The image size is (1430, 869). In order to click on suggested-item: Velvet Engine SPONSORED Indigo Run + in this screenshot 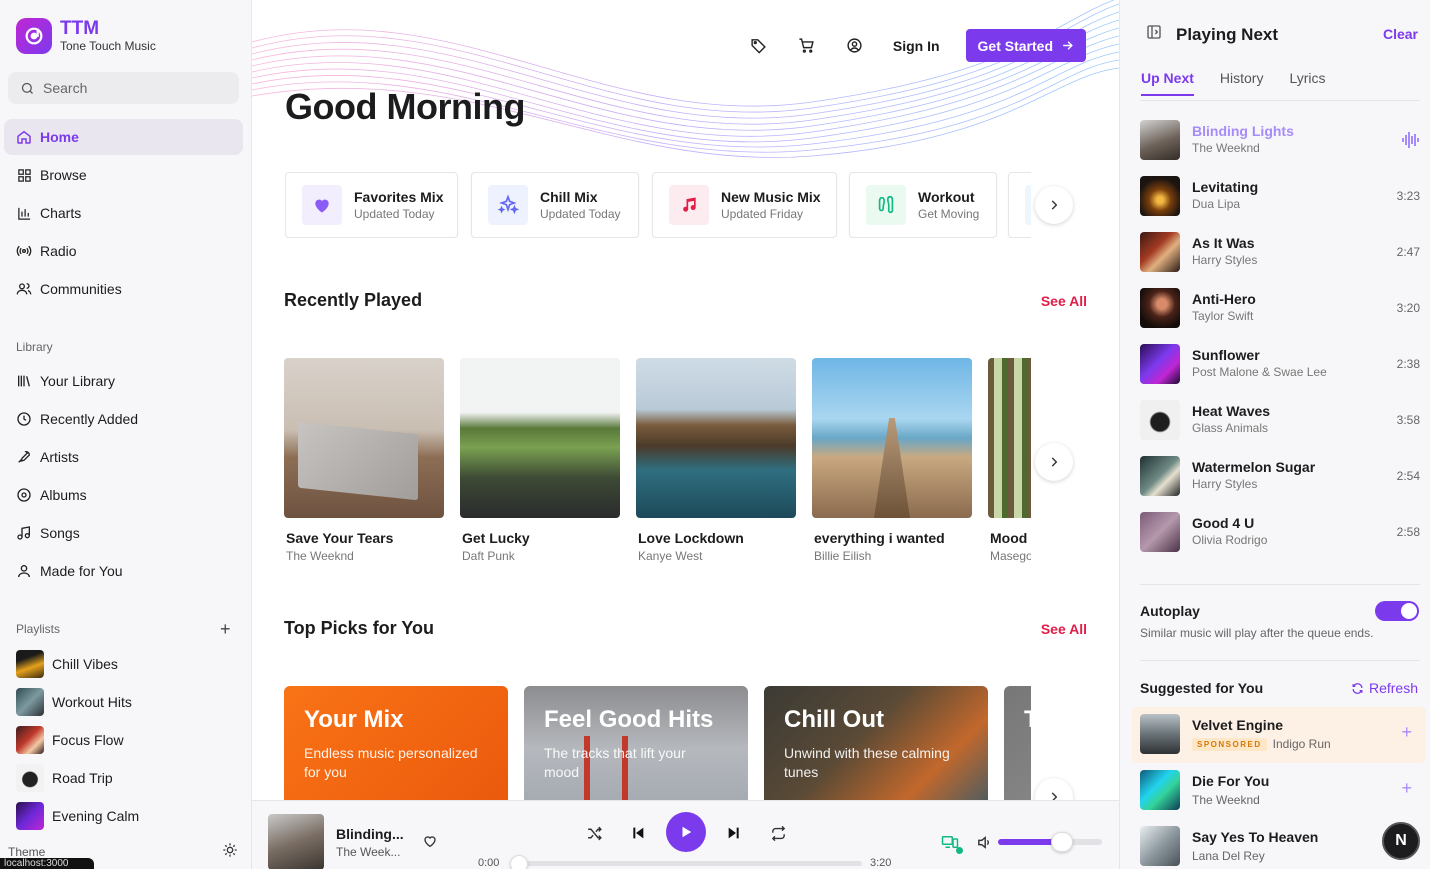, I will do `click(1279, 735)`.